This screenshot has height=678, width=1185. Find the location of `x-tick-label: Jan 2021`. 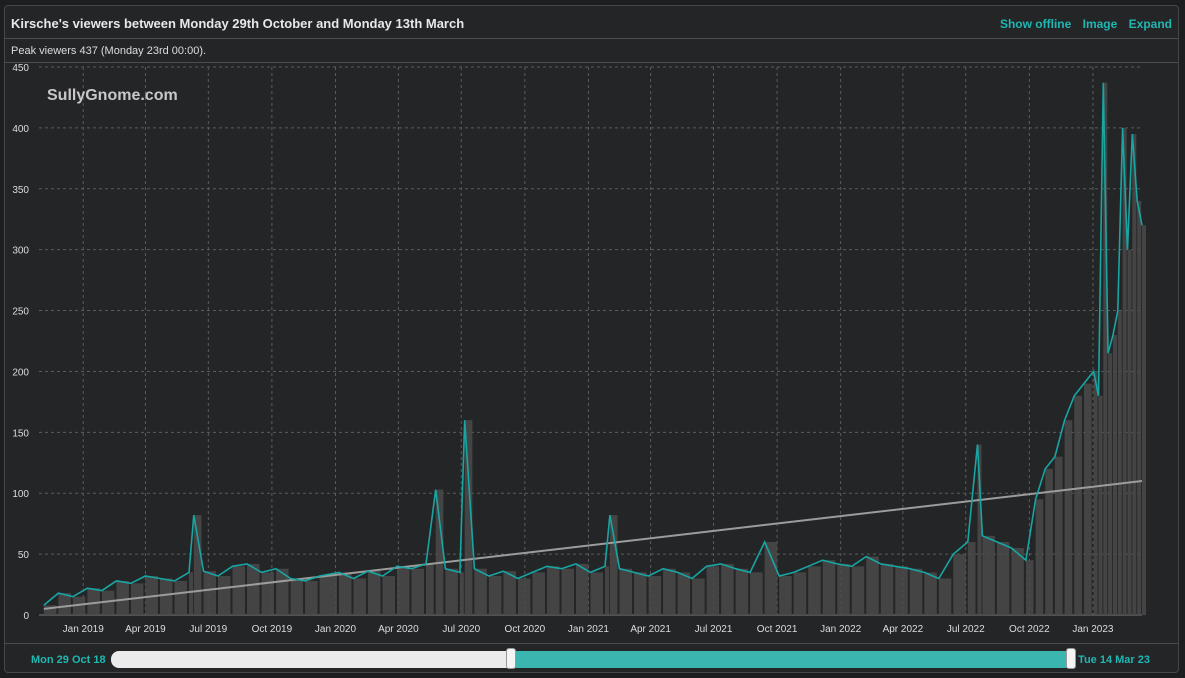

x-tick-label: Jan 2021 is located at coordinates (589, 629).